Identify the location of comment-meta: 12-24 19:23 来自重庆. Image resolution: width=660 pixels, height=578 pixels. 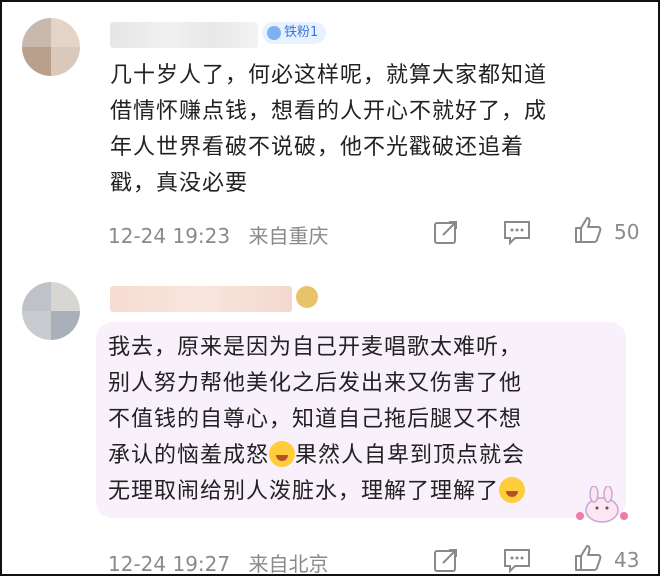
(218, 234).